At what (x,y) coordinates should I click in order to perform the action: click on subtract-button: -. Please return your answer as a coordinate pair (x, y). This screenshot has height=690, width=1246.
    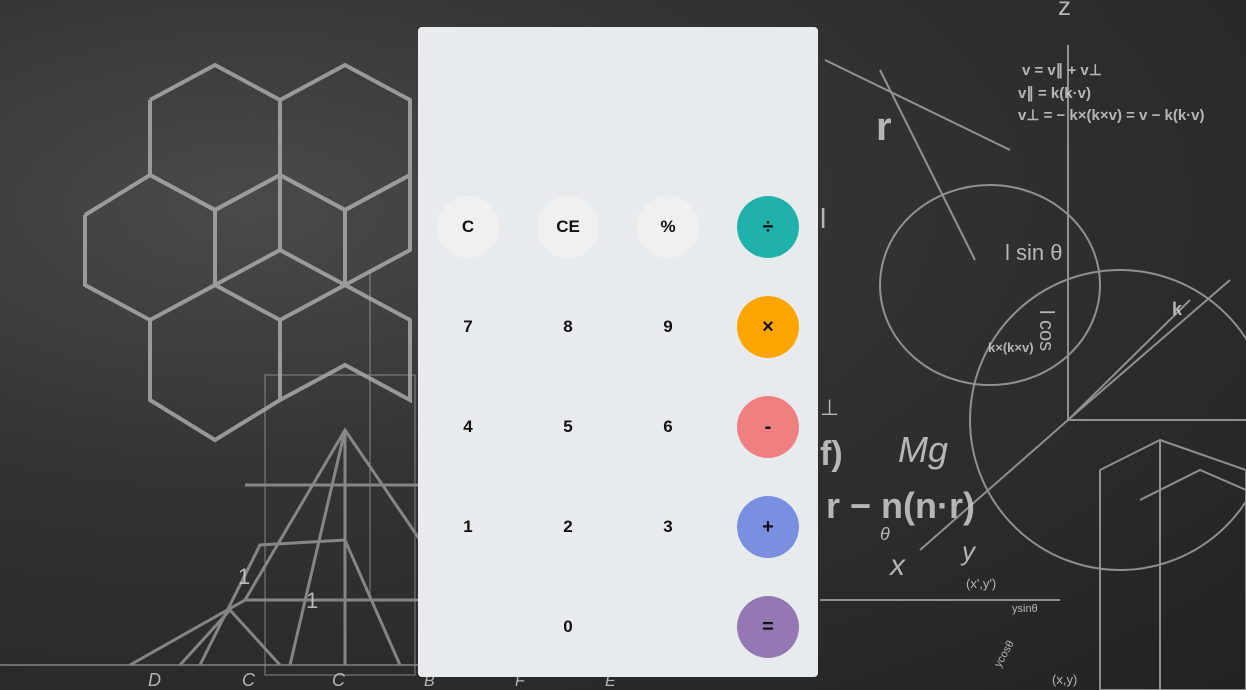
    Looking at the image, I should click on (768, 427).